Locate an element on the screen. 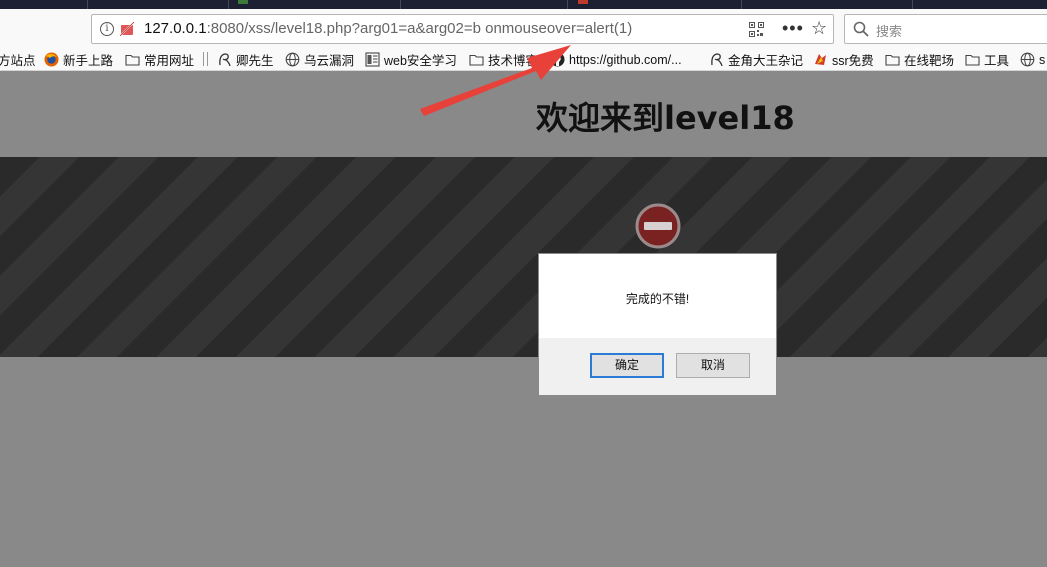  bookmark-item: ssr免费 is located at coordinates (843, 59).